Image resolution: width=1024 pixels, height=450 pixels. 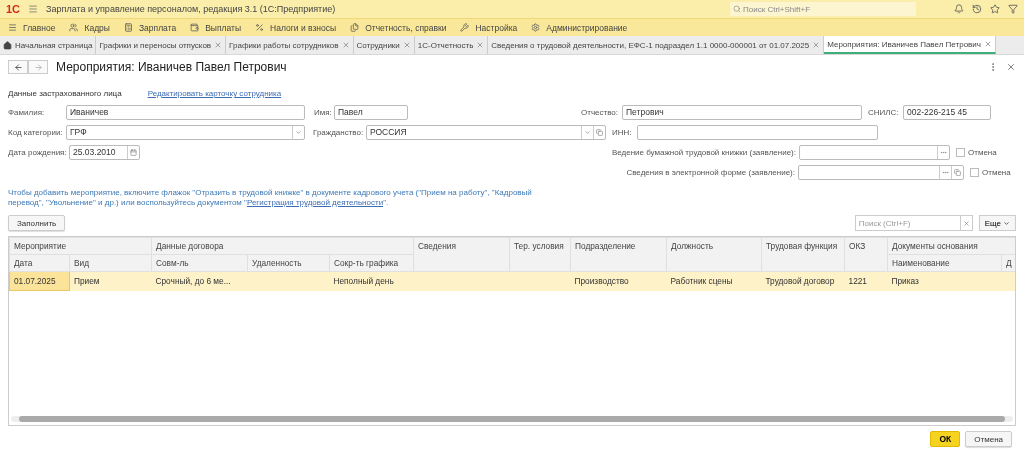 What do you see at coordinates (1013, 9) in the screenshot?
I see `filter-icon` at bounding box center [1013, 9].